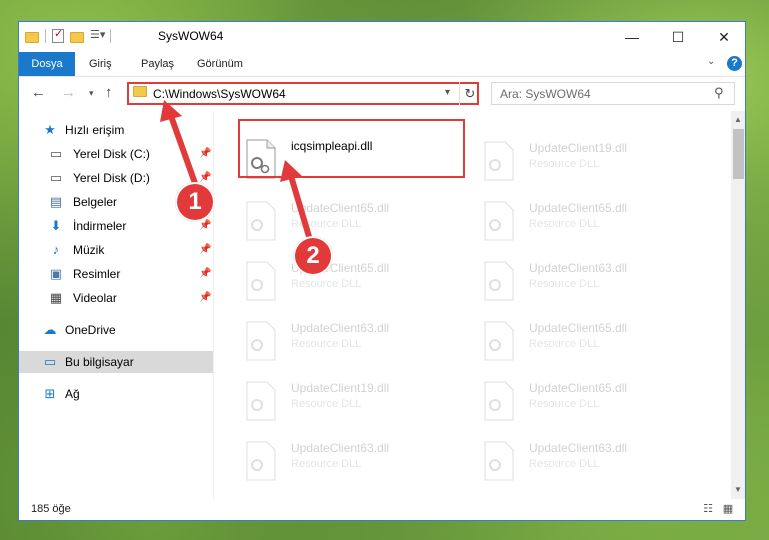 Image resolution: width=769 pixels, height=540 pixels. I want to click on arrow-to-address-bar, so click(183, 151).